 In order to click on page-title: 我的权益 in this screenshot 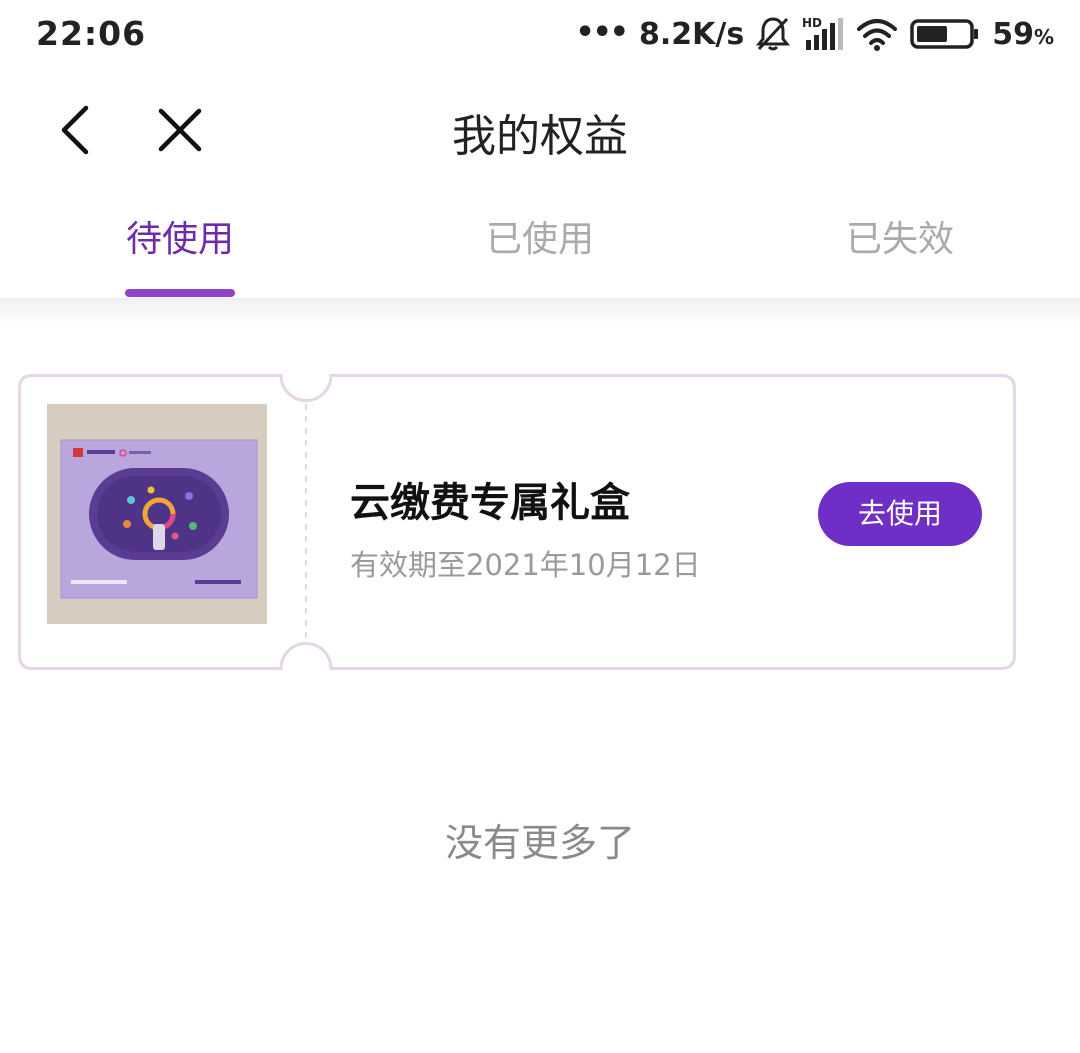, I will do `click(540, 136)`.